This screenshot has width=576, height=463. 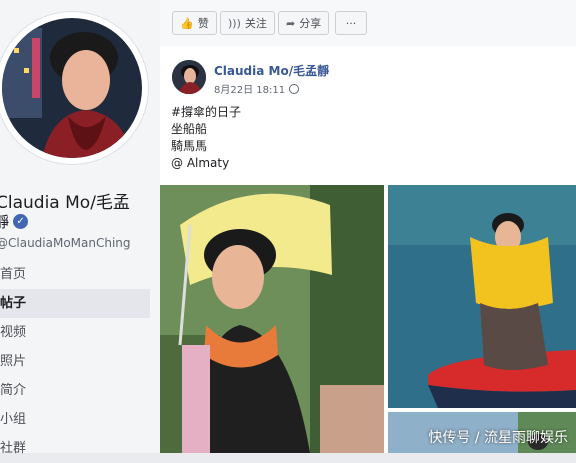 I want to click on verified-badge-icon: ✓, so click(x=21, y=221).